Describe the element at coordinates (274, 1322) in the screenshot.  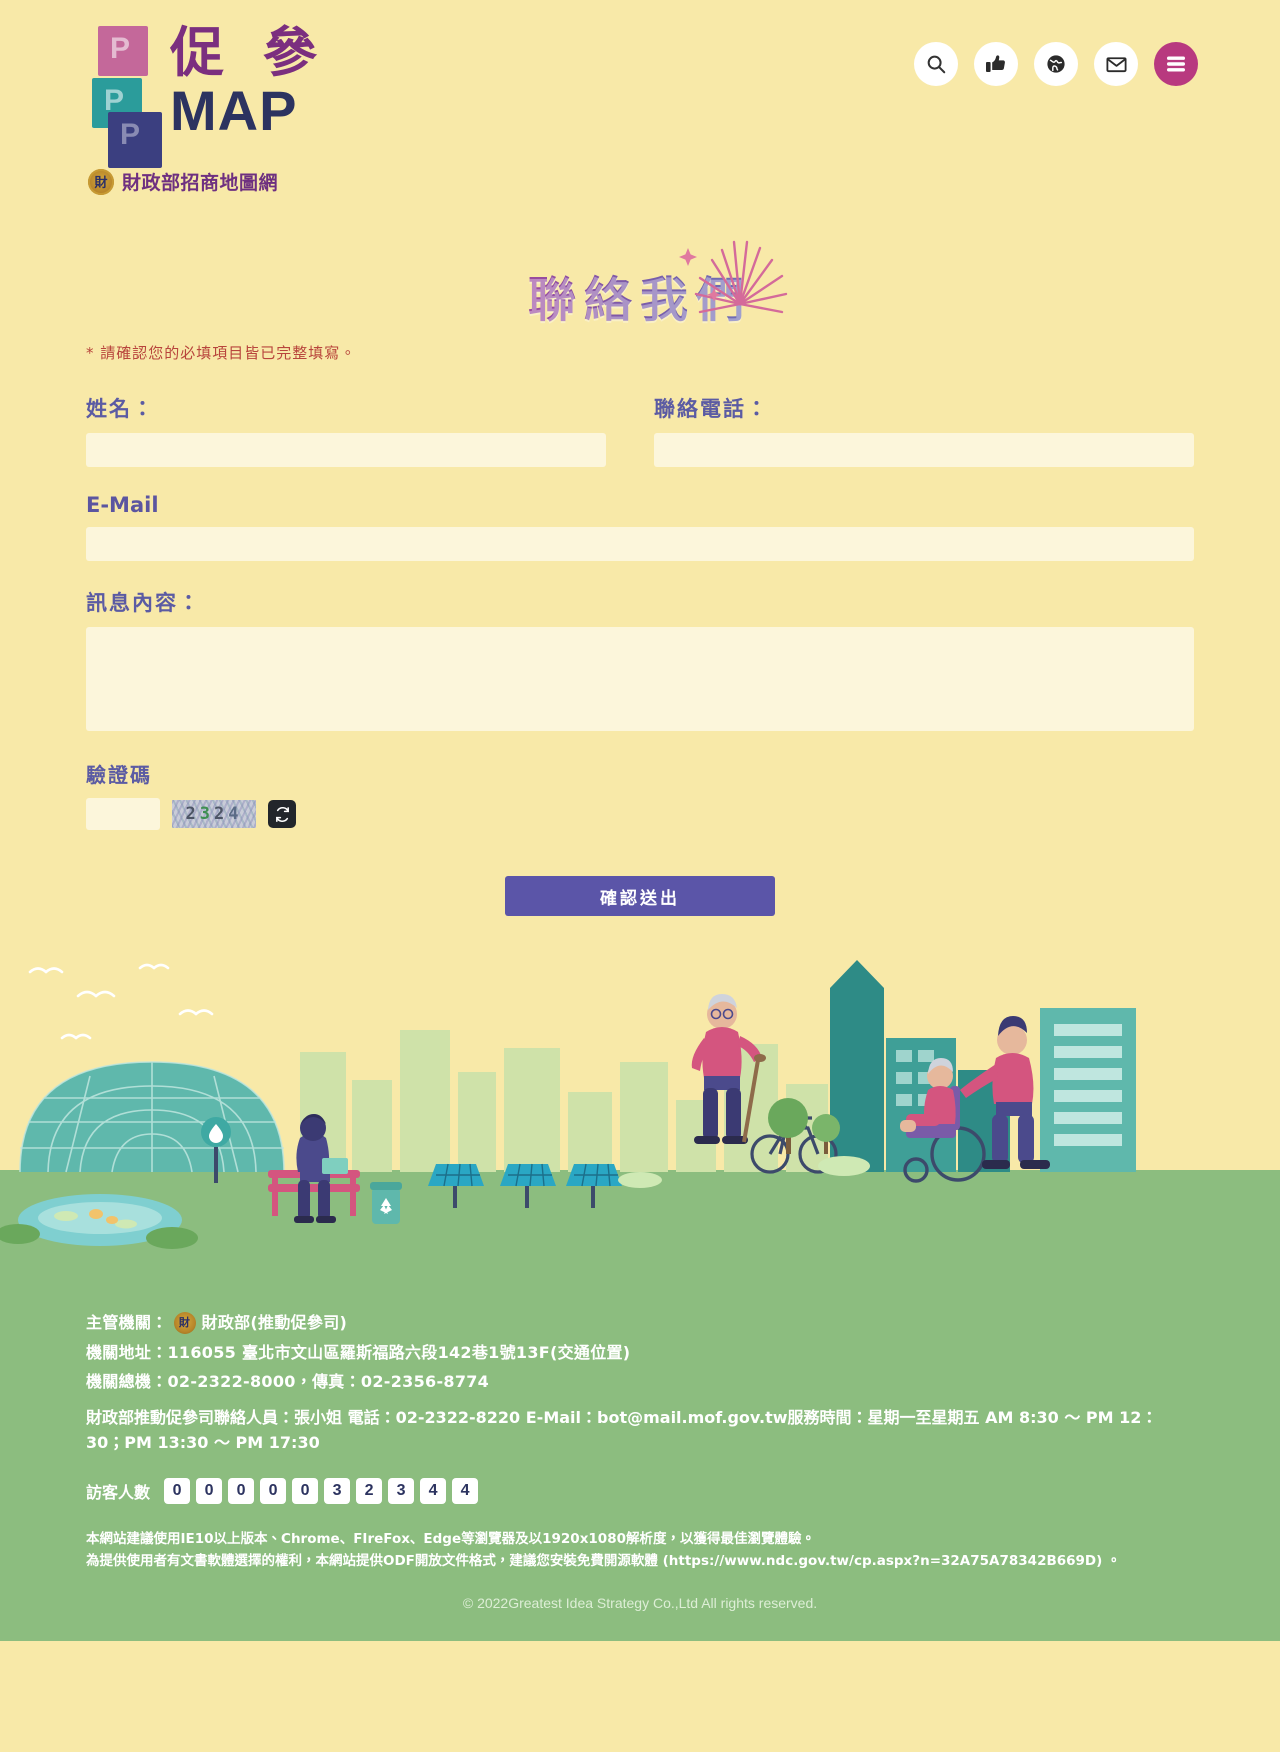
I see `footer-authority-name: 財政部(推動促參司)` at that location.